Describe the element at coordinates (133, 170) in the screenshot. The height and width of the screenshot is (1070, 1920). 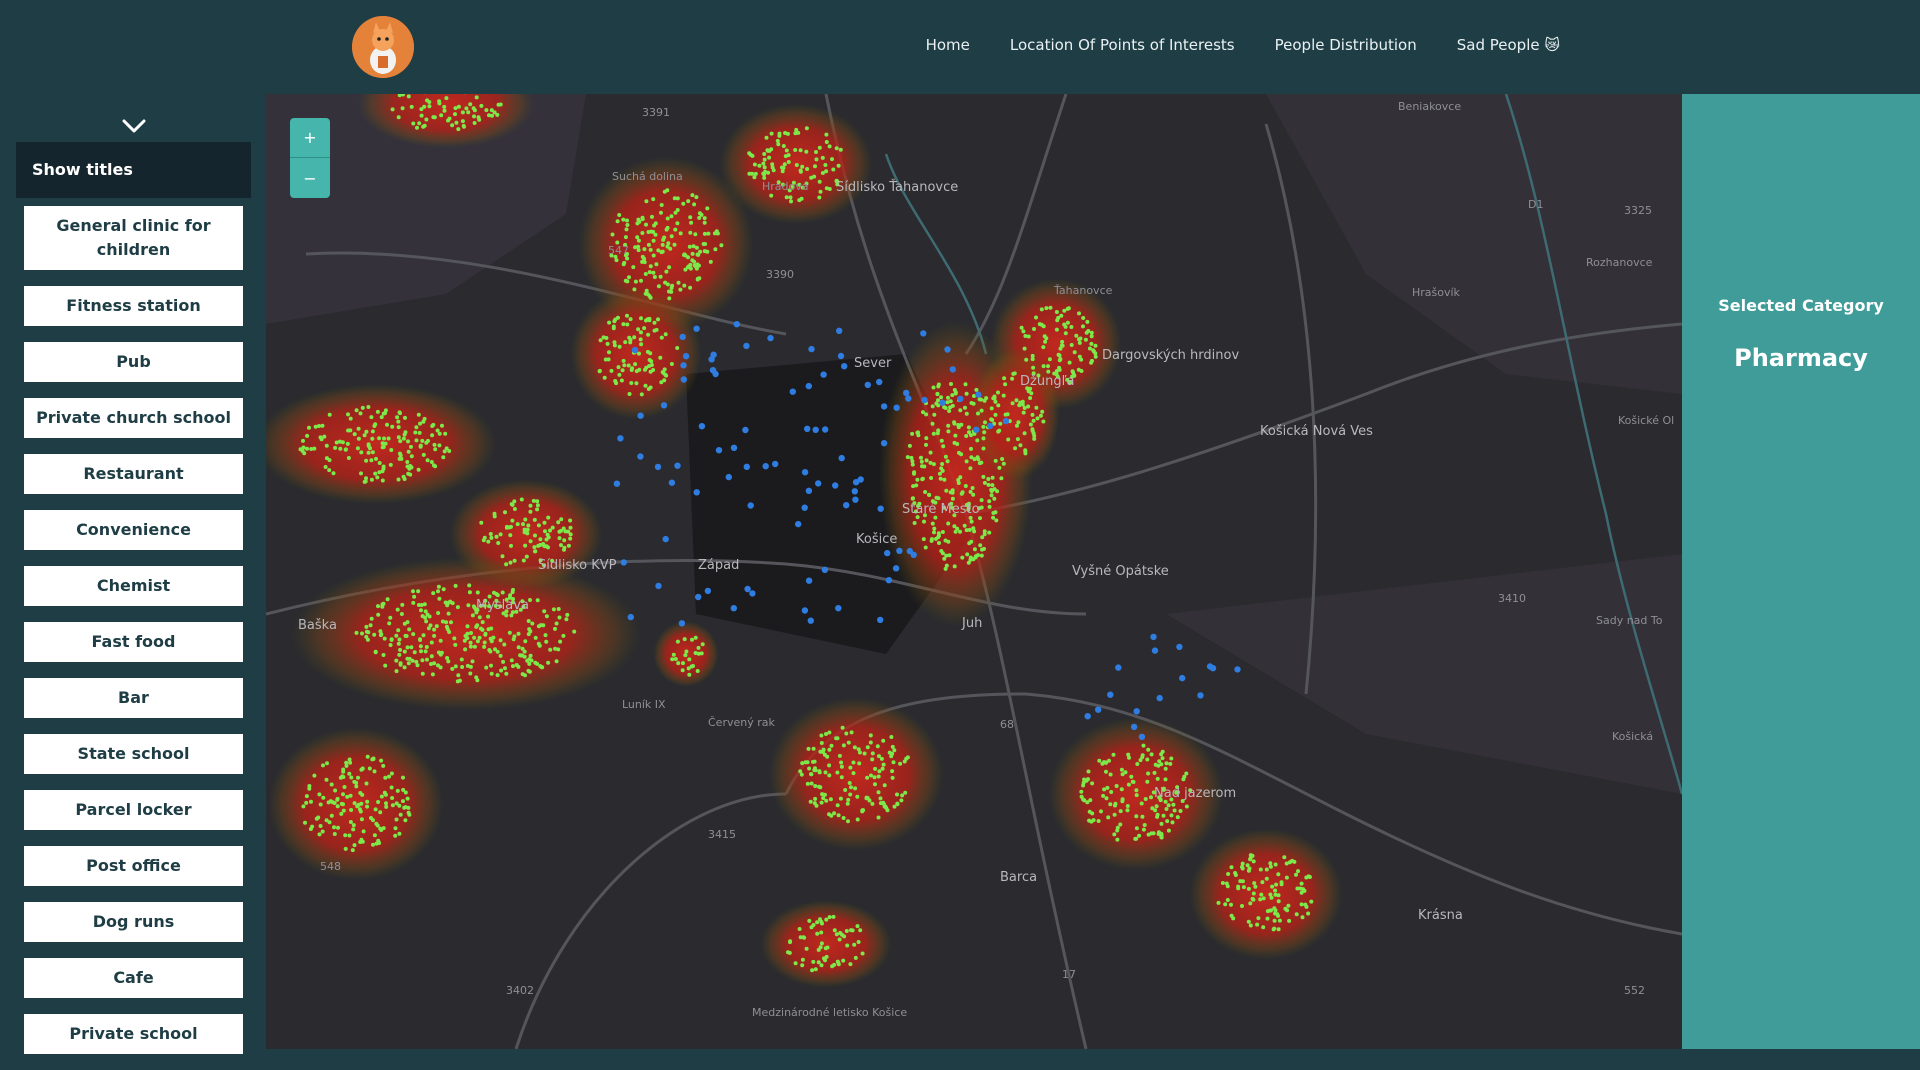
I see `show-titles-toggle: Show titles` at that location.